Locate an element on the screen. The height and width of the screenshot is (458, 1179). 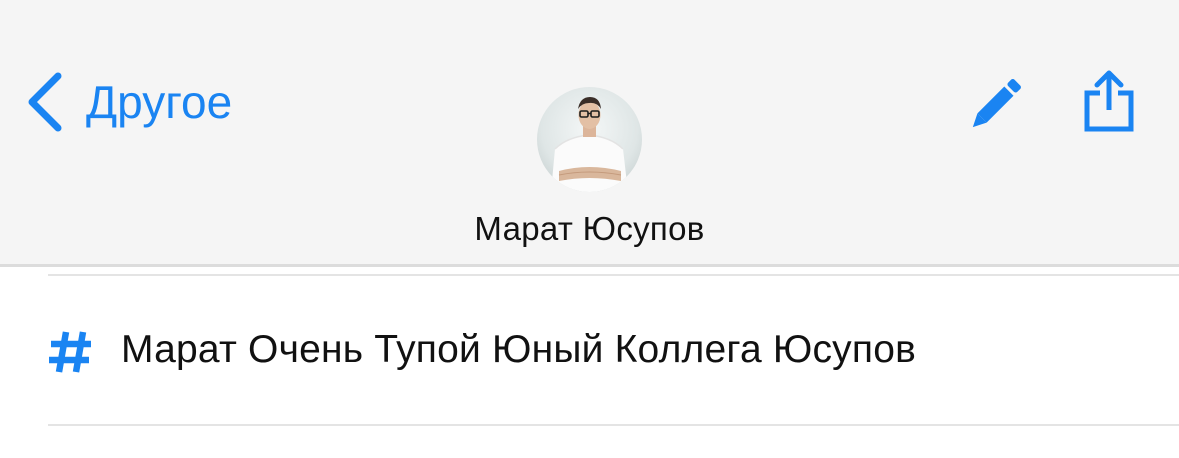
share-icon is located at coordinates (1109, 101).